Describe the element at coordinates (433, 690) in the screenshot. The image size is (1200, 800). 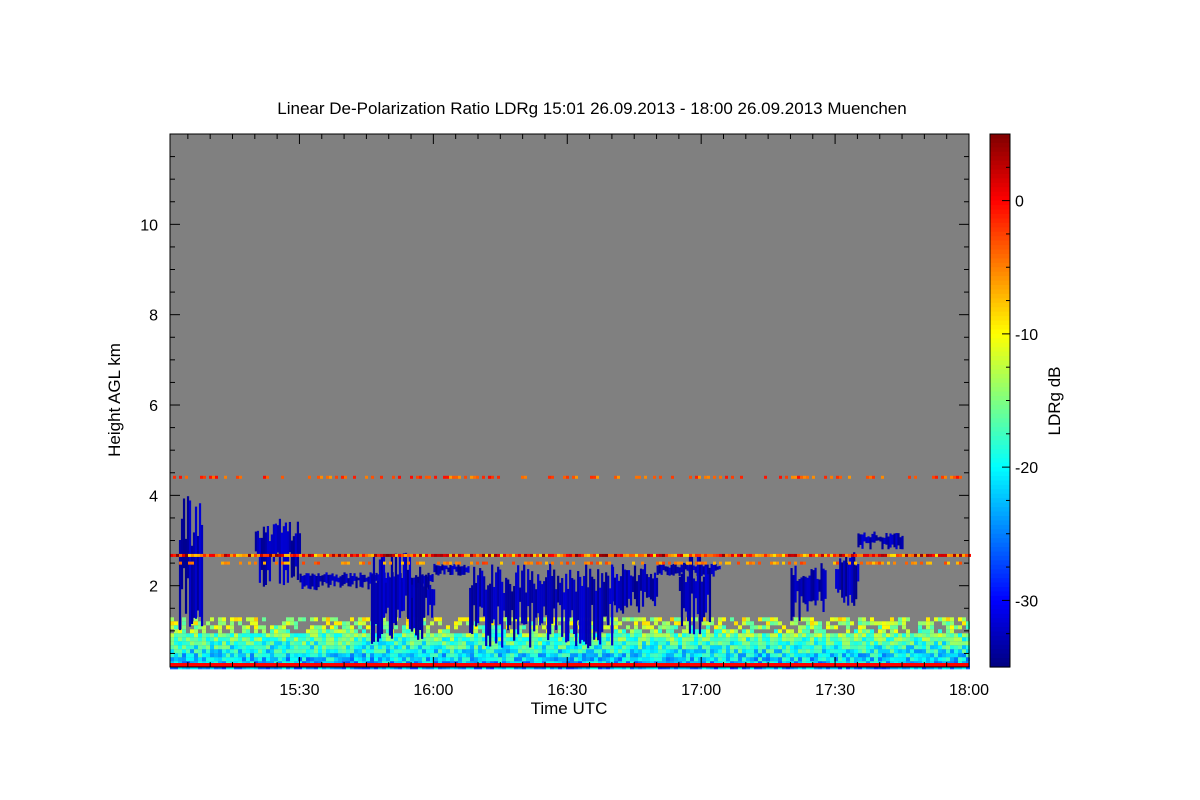
I see `x-tick-label: 16:00` at that location.